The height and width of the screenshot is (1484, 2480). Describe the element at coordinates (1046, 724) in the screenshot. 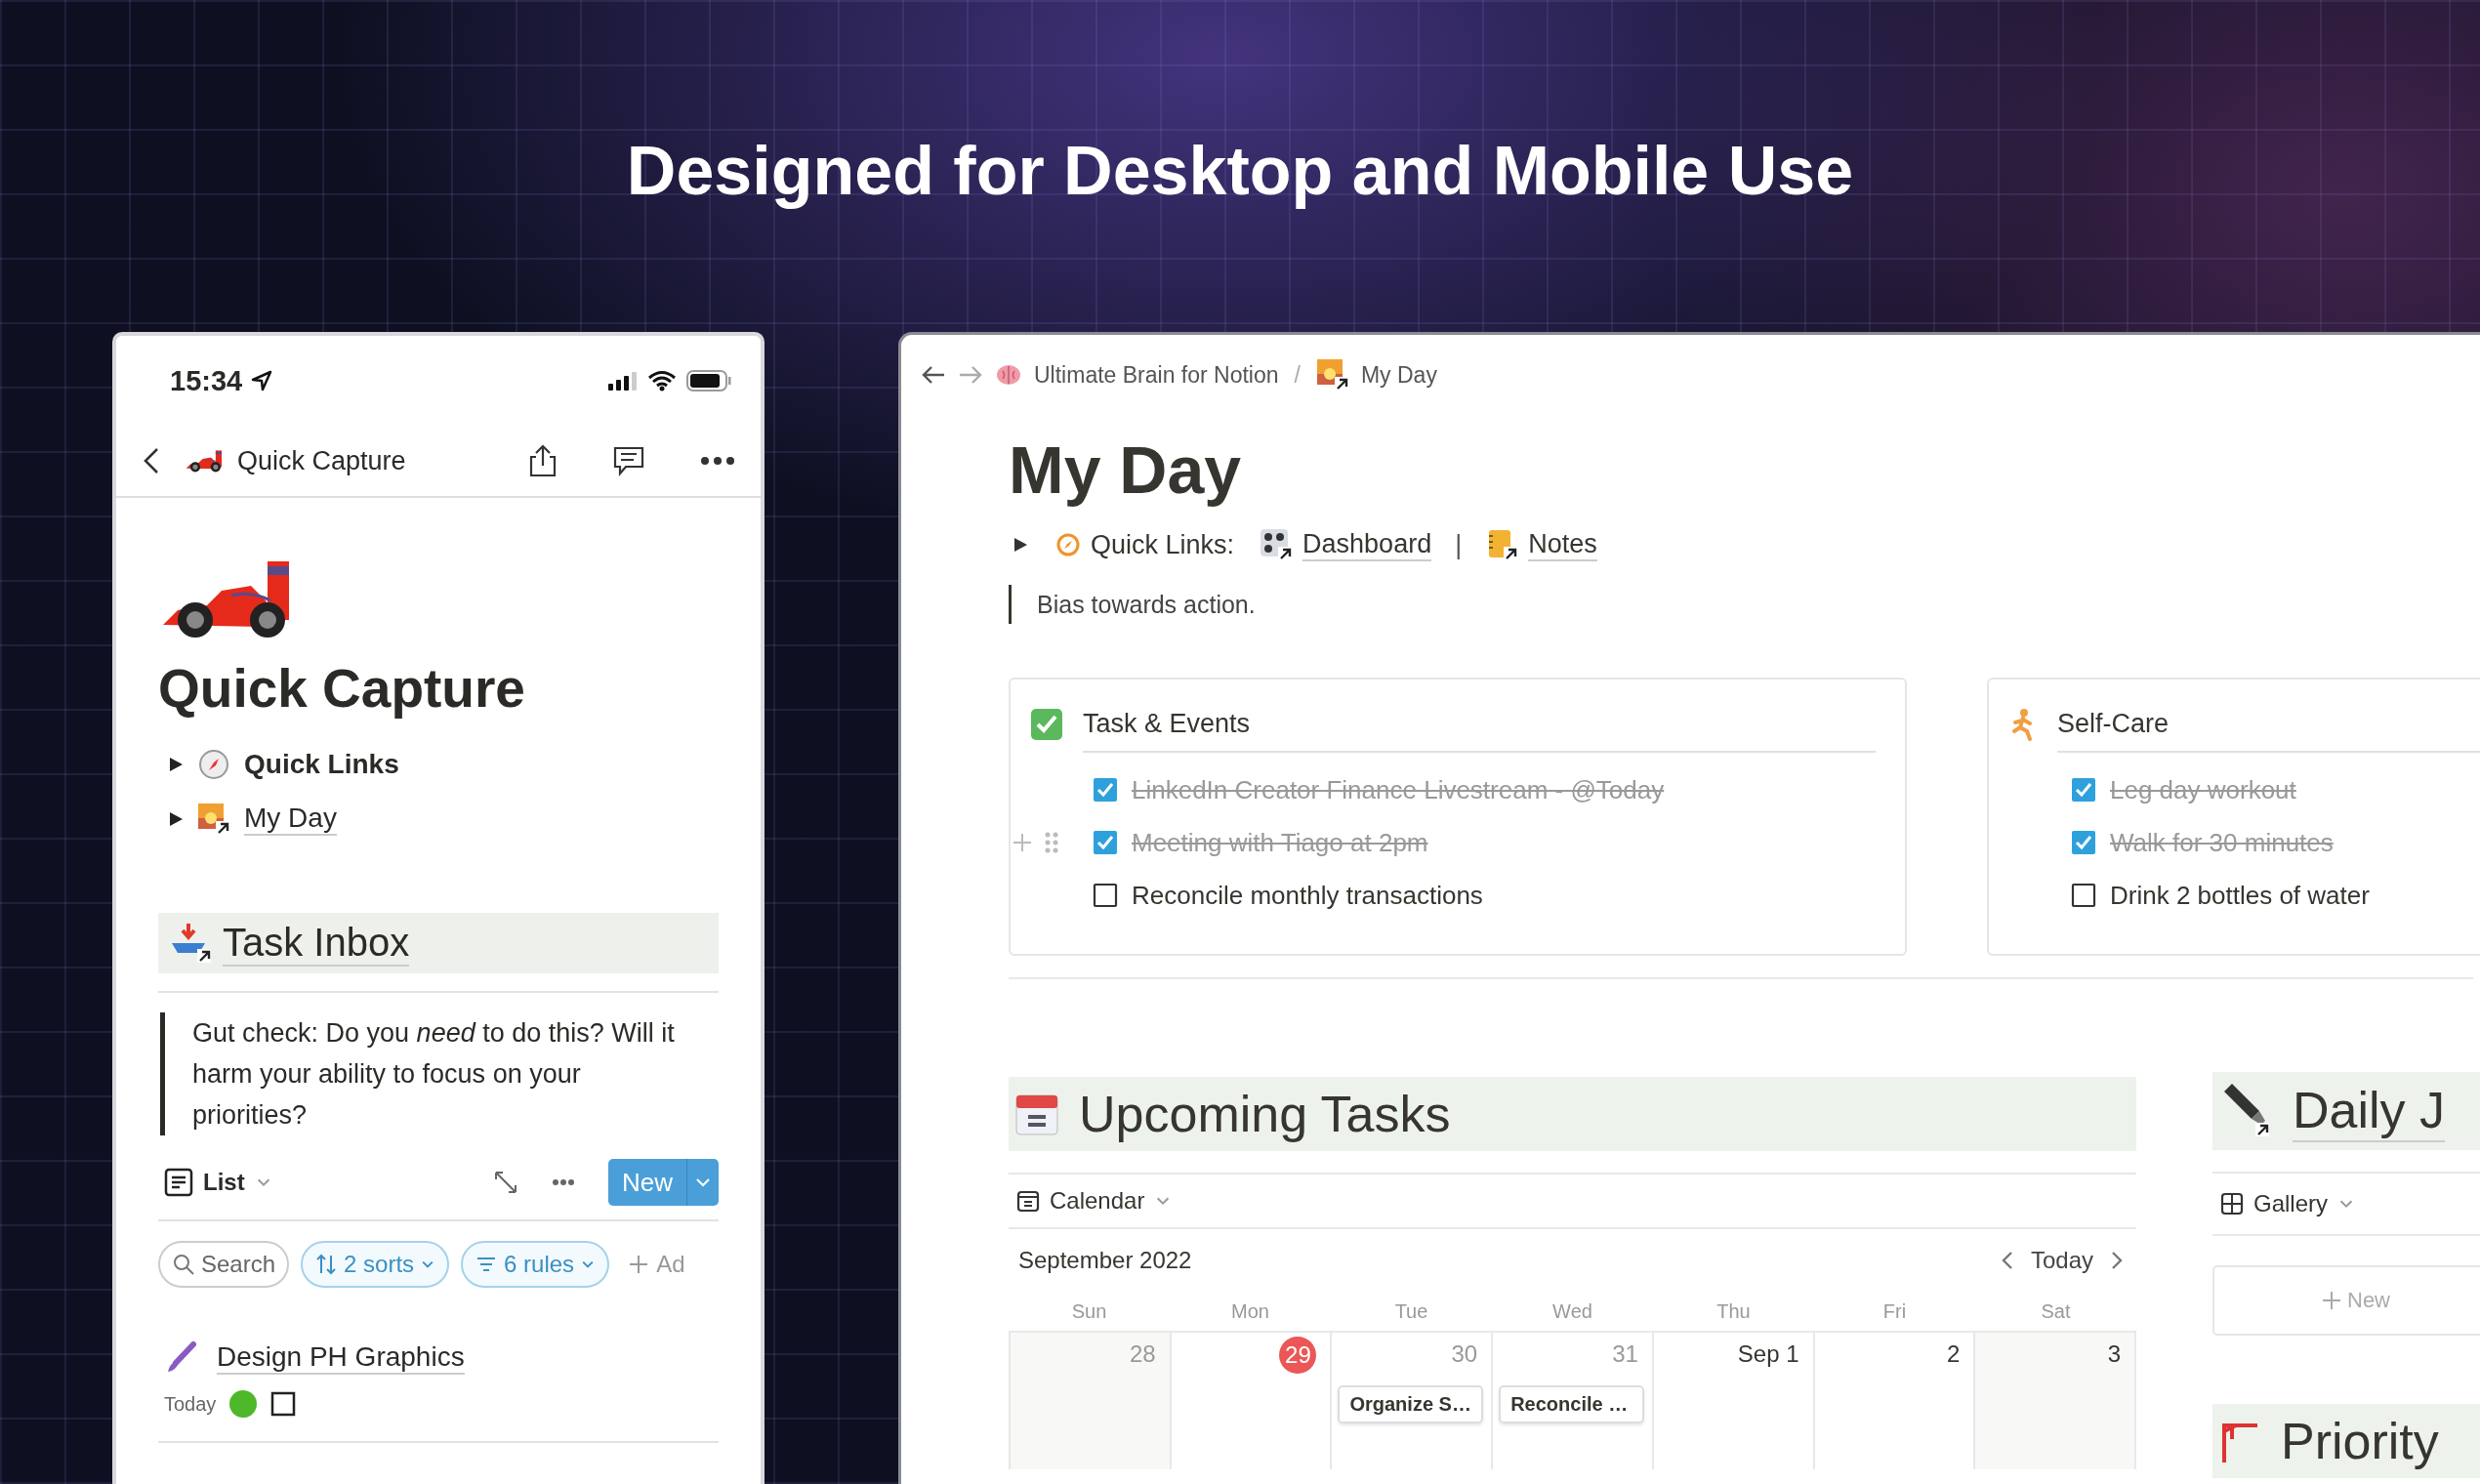

I see `check-mark-icon` at that location.